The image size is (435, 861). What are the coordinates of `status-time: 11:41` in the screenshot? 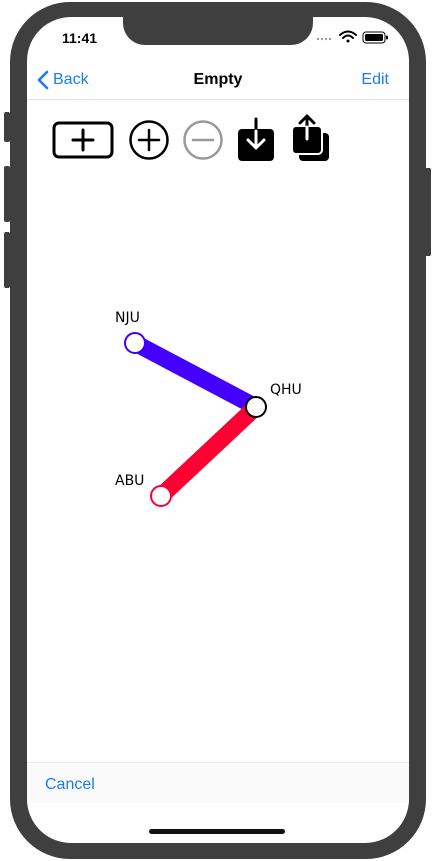 It's located at (80, 38).